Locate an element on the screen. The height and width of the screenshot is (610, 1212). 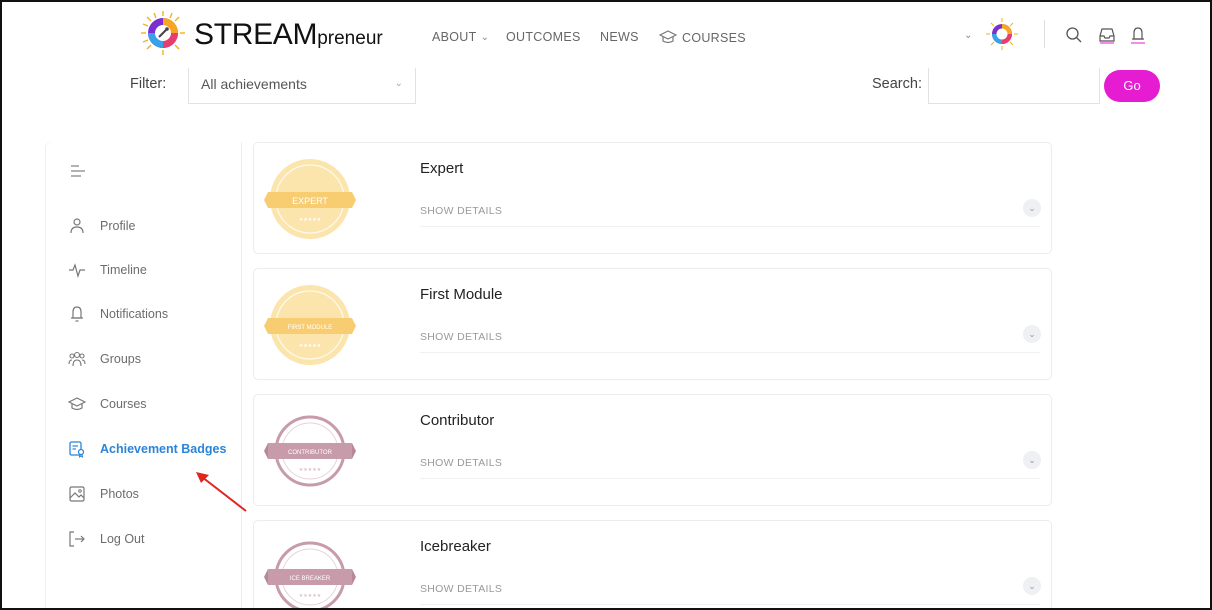
badge-ribbon-text: EXPERT is located at coordinates (310, 201).